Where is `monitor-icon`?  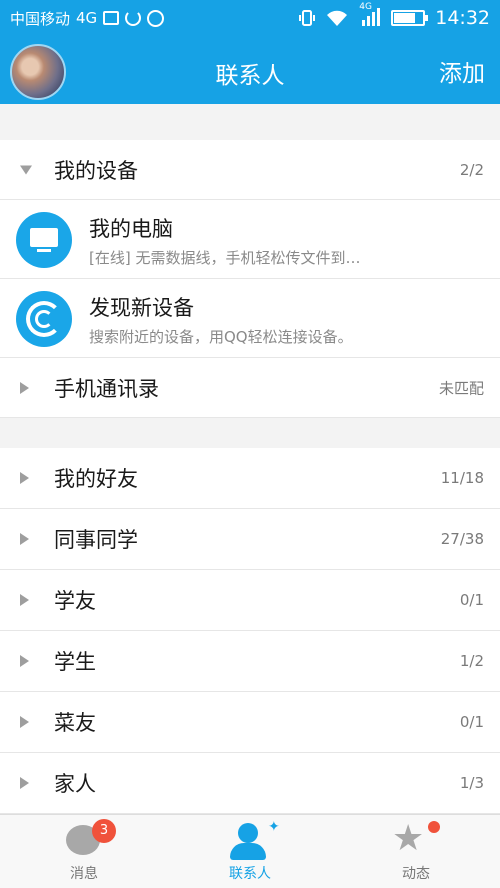 monitor-icon is located at coordinates (44, 240).